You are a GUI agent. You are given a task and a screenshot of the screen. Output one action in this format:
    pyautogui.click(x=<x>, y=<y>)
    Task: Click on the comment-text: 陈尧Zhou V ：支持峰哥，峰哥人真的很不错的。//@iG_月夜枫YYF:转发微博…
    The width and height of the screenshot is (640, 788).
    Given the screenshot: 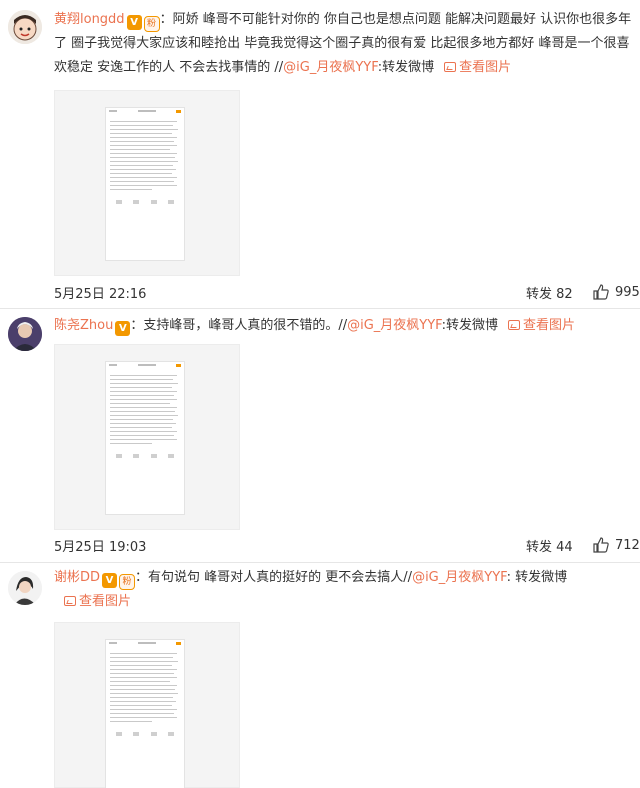 What is the action you would take?
    pyautogui.click(x=344, y=326)
    